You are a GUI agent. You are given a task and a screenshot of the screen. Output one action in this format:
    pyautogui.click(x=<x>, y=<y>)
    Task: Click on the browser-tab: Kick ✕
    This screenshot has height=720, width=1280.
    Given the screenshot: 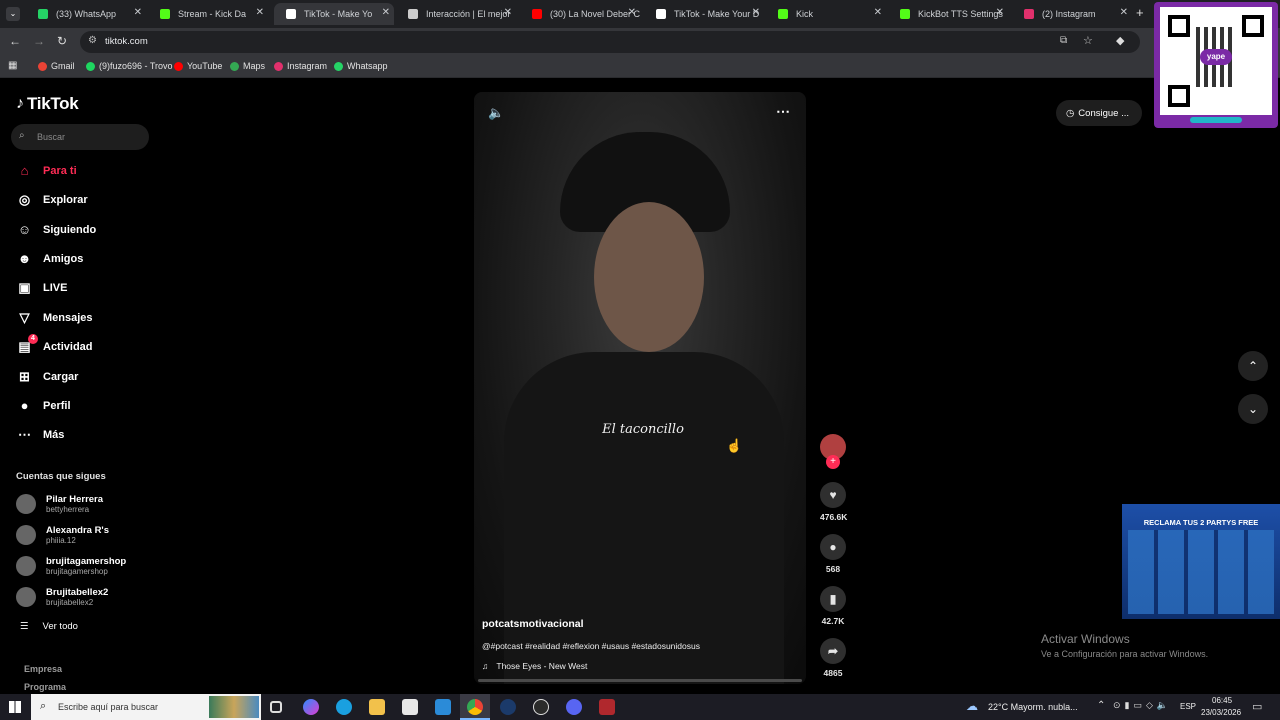 What is the action you would take?
    pyautogui.click(x=826, y=14)
    